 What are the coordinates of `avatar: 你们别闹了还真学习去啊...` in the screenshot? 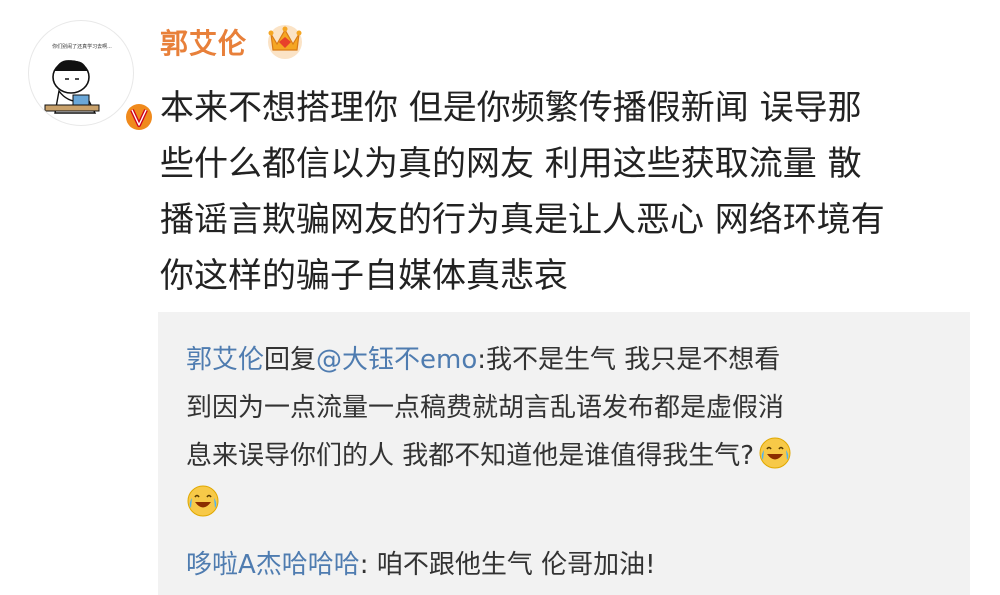 It's located at (91, 76).